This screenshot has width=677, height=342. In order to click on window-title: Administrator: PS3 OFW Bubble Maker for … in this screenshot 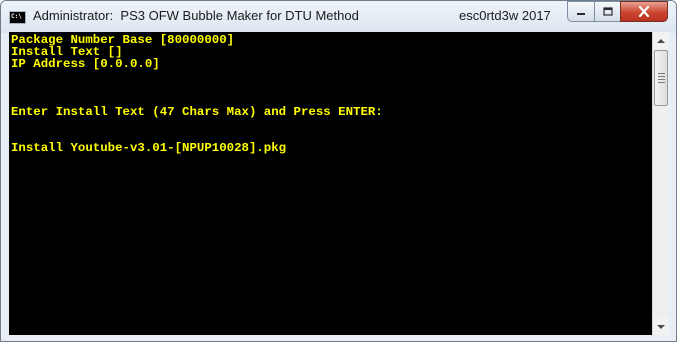, I will do `click(196, 15)`.